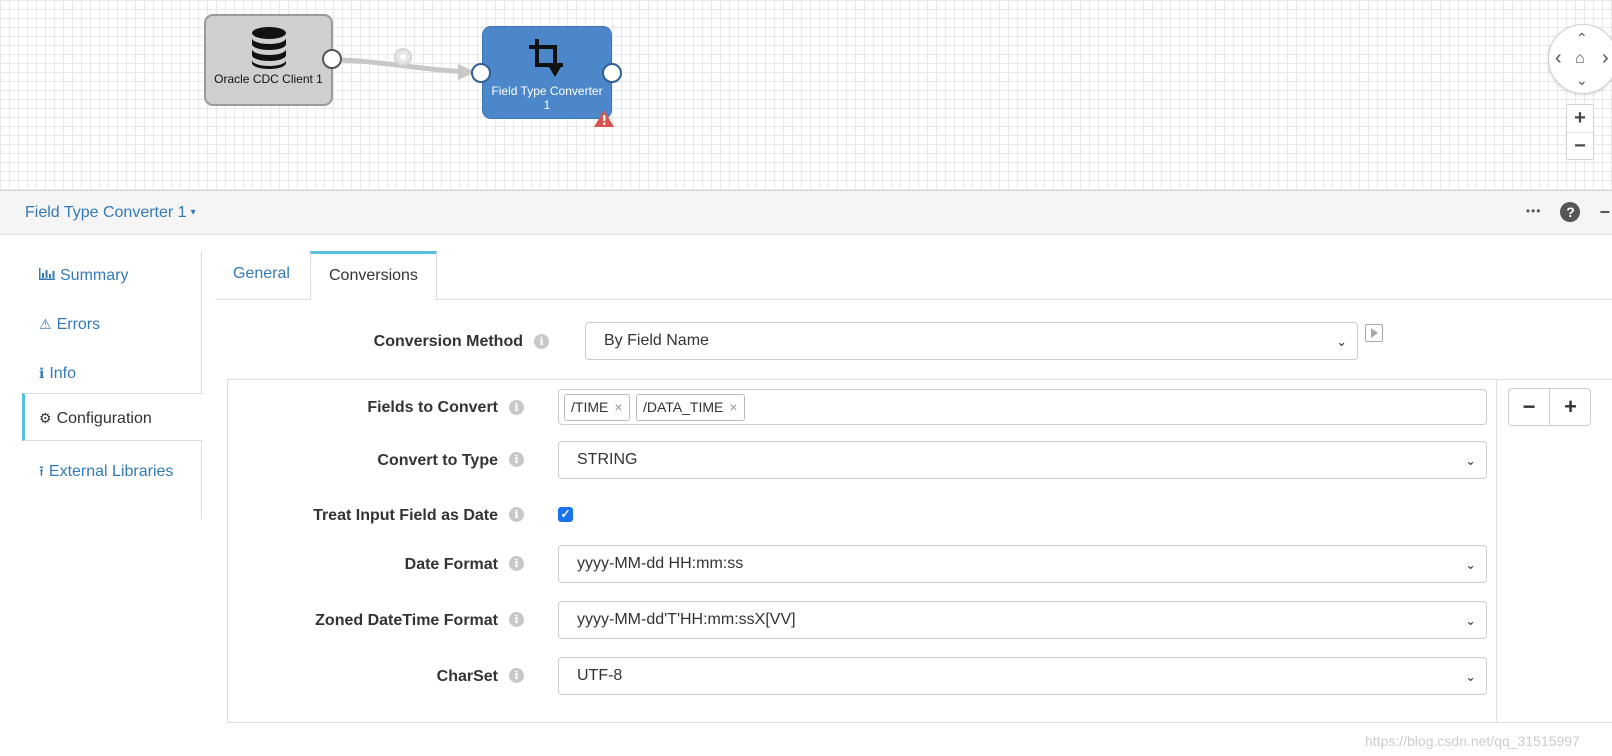 The height and width of the screenshot is (756, 1612). Describe the element at coordinates (451, 564) in the screenshot. I see `date-format-label: Date Format` at that location.